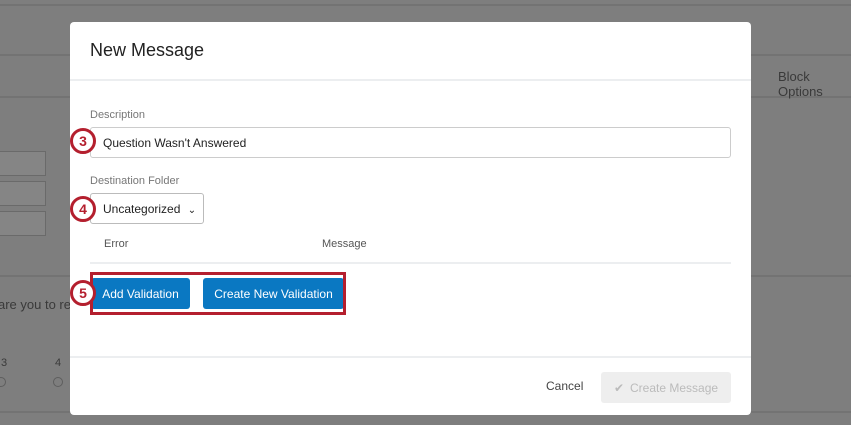 Image resolution: width=851 pixels, height=425 pixels. What do you see at coordinates (218, 293) in the screenshot?
I see `annotation-highlight-box` at bounding box center [218, 293].